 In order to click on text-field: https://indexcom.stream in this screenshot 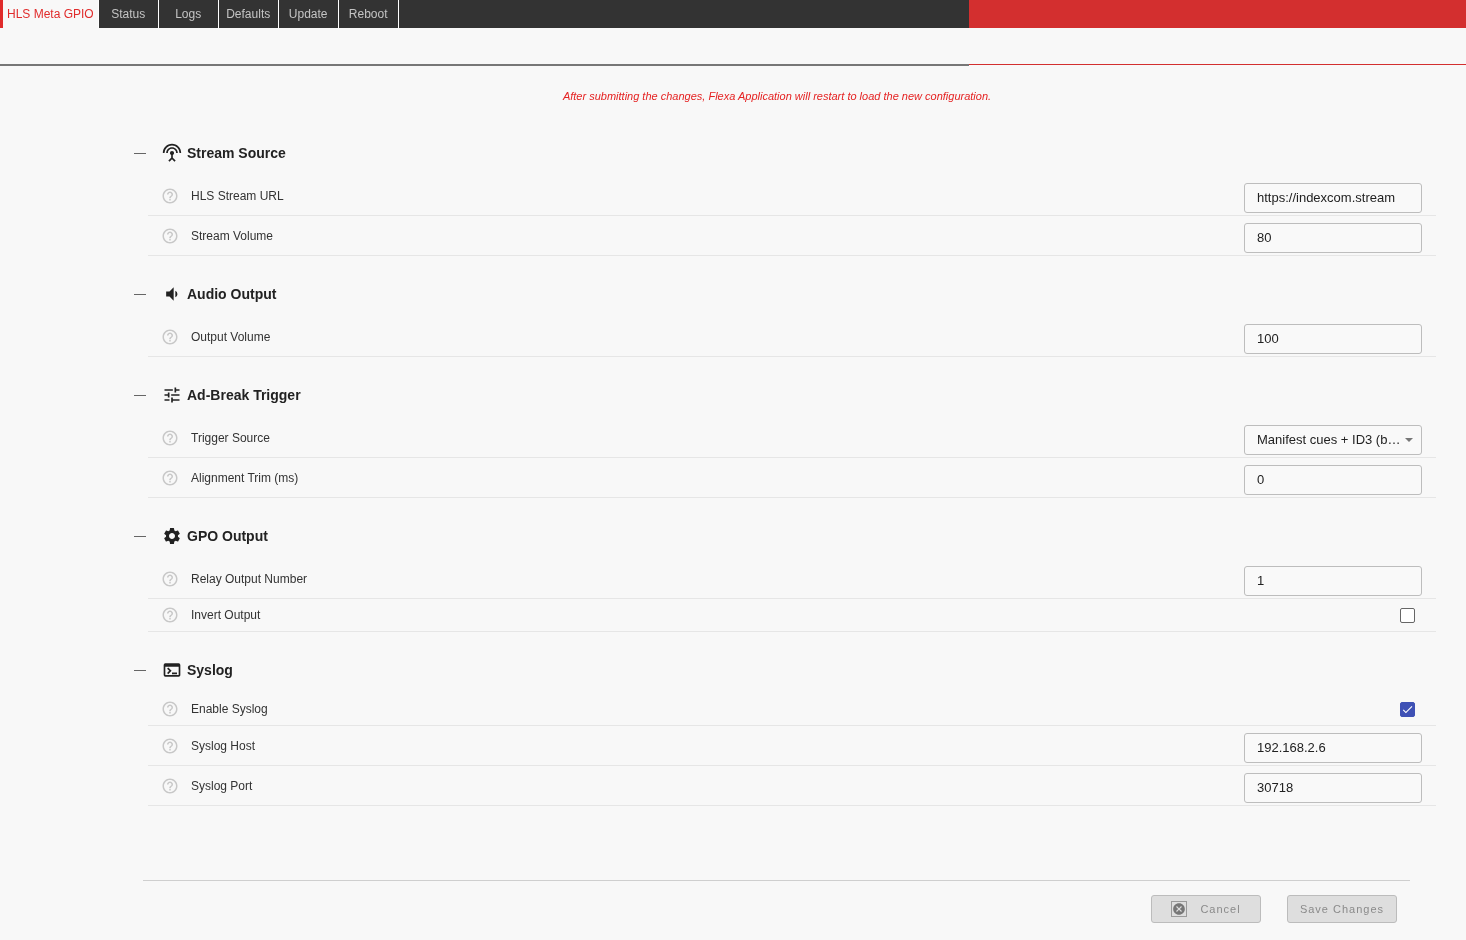, I will do `click(1333, 197)`.